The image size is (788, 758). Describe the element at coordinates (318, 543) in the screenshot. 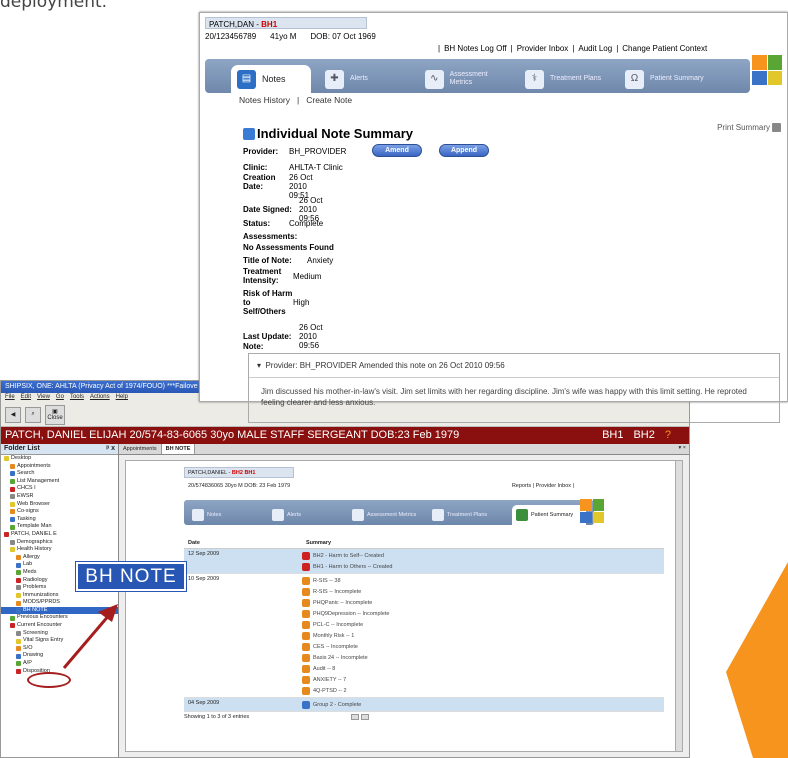

I see `column-summary: Summary` at that location.